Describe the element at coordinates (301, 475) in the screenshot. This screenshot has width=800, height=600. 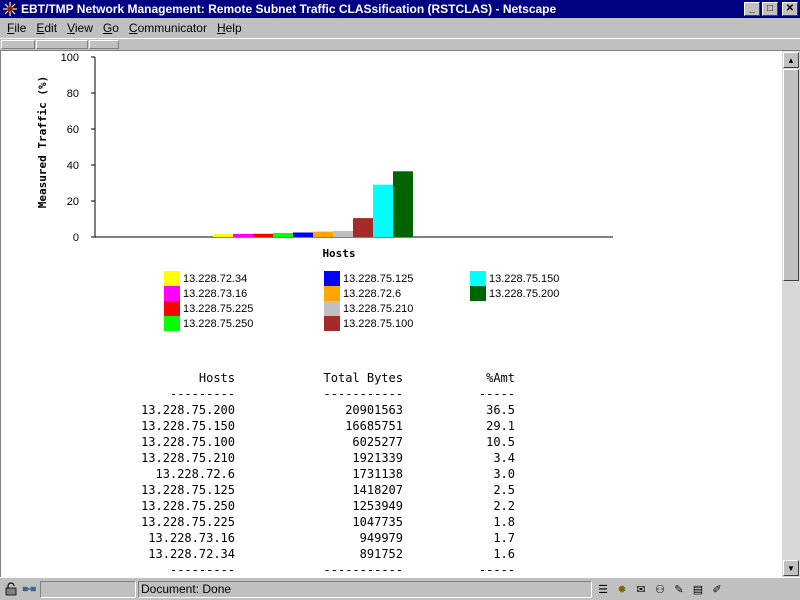
I see `table-row: 13.228.72.6 1731138 3.0` at that location.